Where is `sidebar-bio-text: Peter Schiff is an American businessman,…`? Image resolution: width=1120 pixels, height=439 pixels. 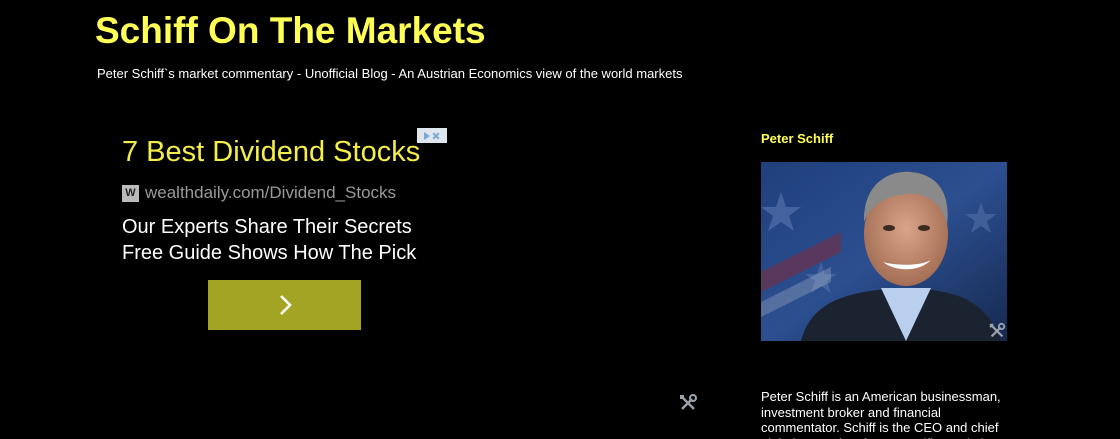 sidebar-bio-text: Peter Schiff is an American businessman,… is located at coordinates (881, 414).